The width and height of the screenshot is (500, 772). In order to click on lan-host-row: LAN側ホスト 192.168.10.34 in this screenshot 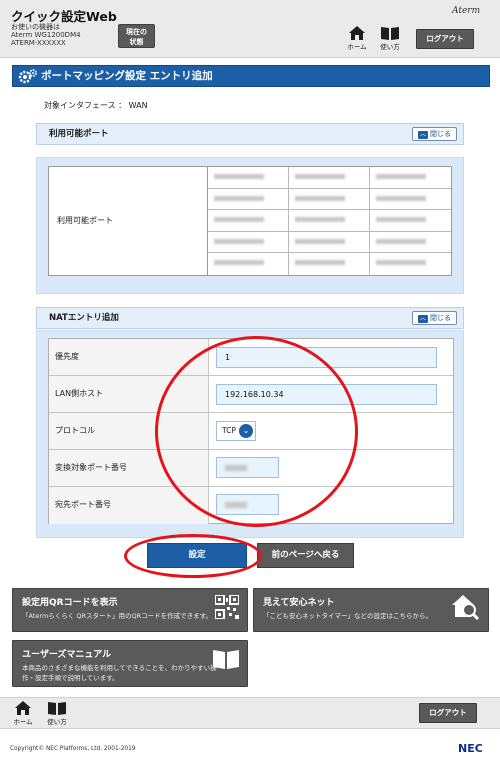, I will do `click(251, 394)`.